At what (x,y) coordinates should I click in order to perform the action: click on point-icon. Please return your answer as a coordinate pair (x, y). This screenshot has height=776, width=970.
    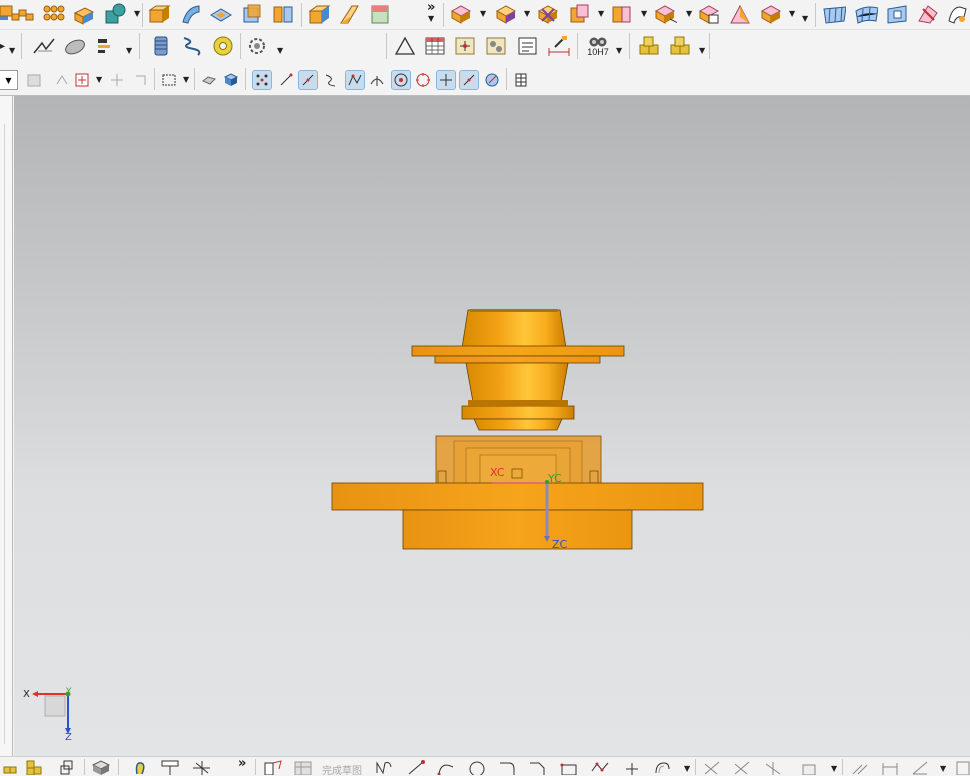
    Looking at the image, I should click on (632, 766).